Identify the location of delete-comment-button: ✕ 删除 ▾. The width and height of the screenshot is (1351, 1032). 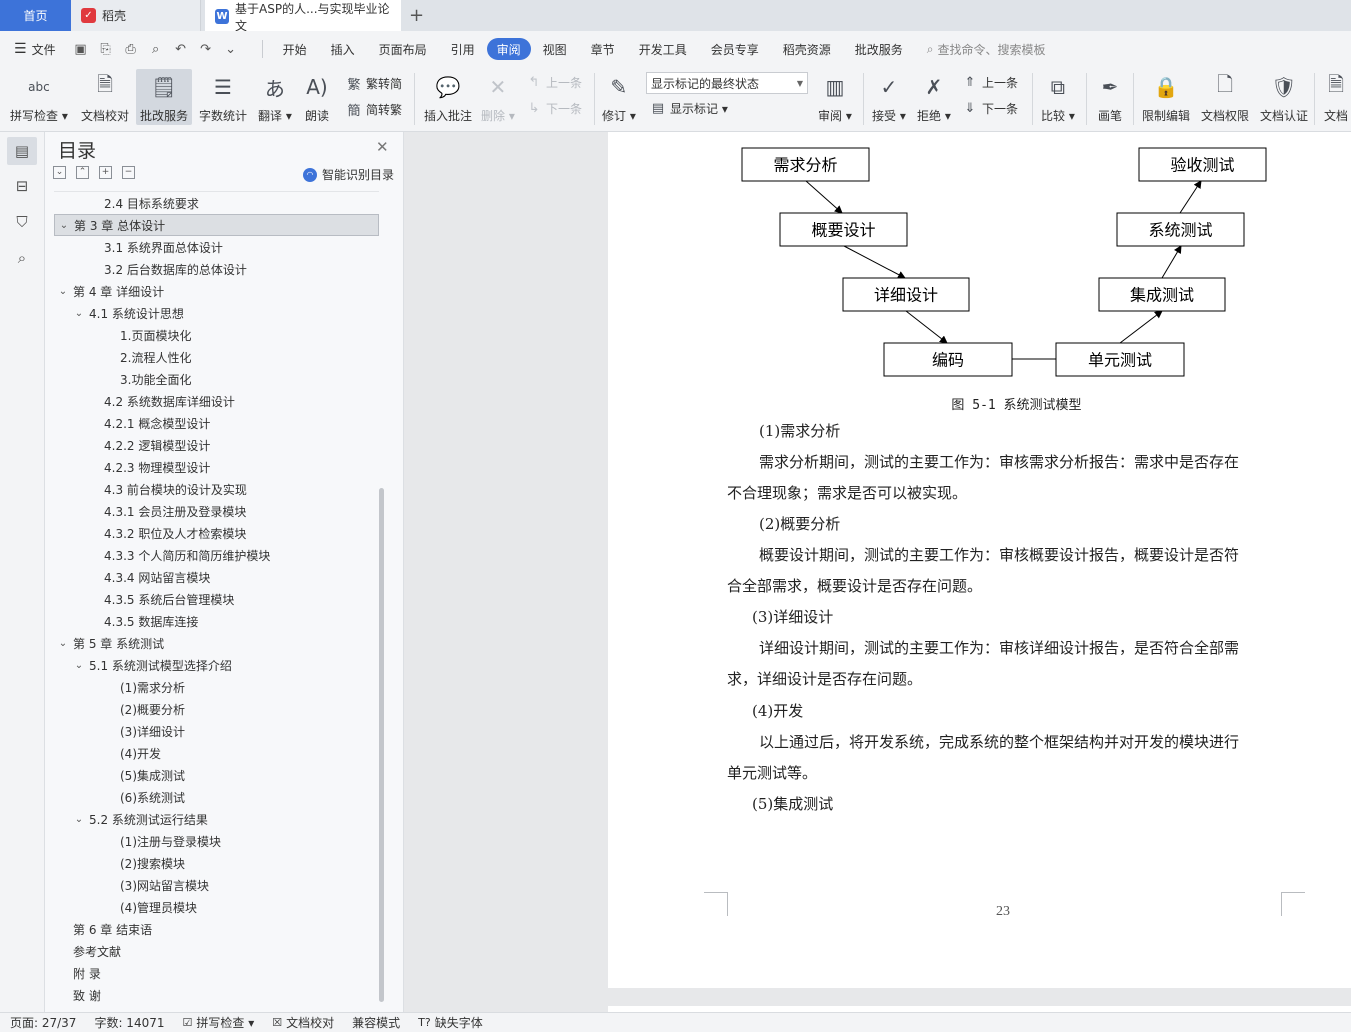
(498, 96).